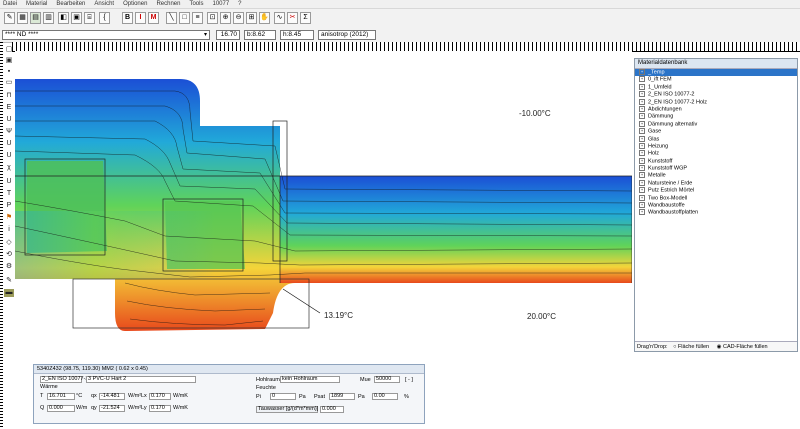 The width and height of the screenshot is (800, 429). I want to click on mode-field: anisotrop (2012), so click(347, 35).